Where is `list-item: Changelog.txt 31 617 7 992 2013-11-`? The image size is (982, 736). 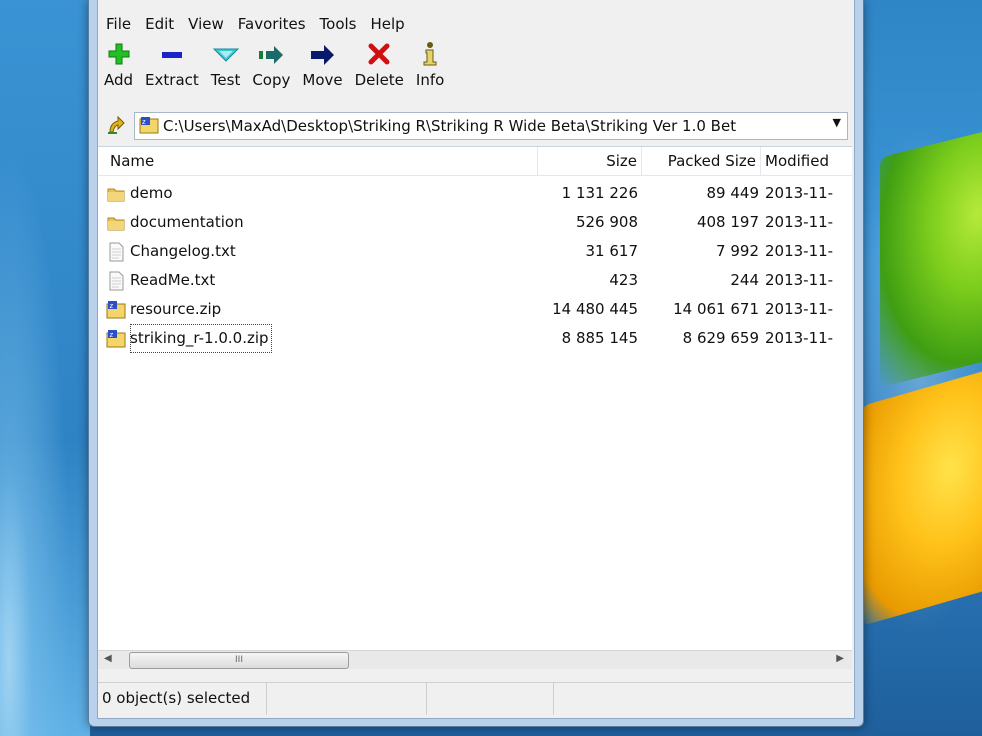 list-item: Changelog.txt 31 617 7 992 2013-11- is located at coordinates (475, 251).